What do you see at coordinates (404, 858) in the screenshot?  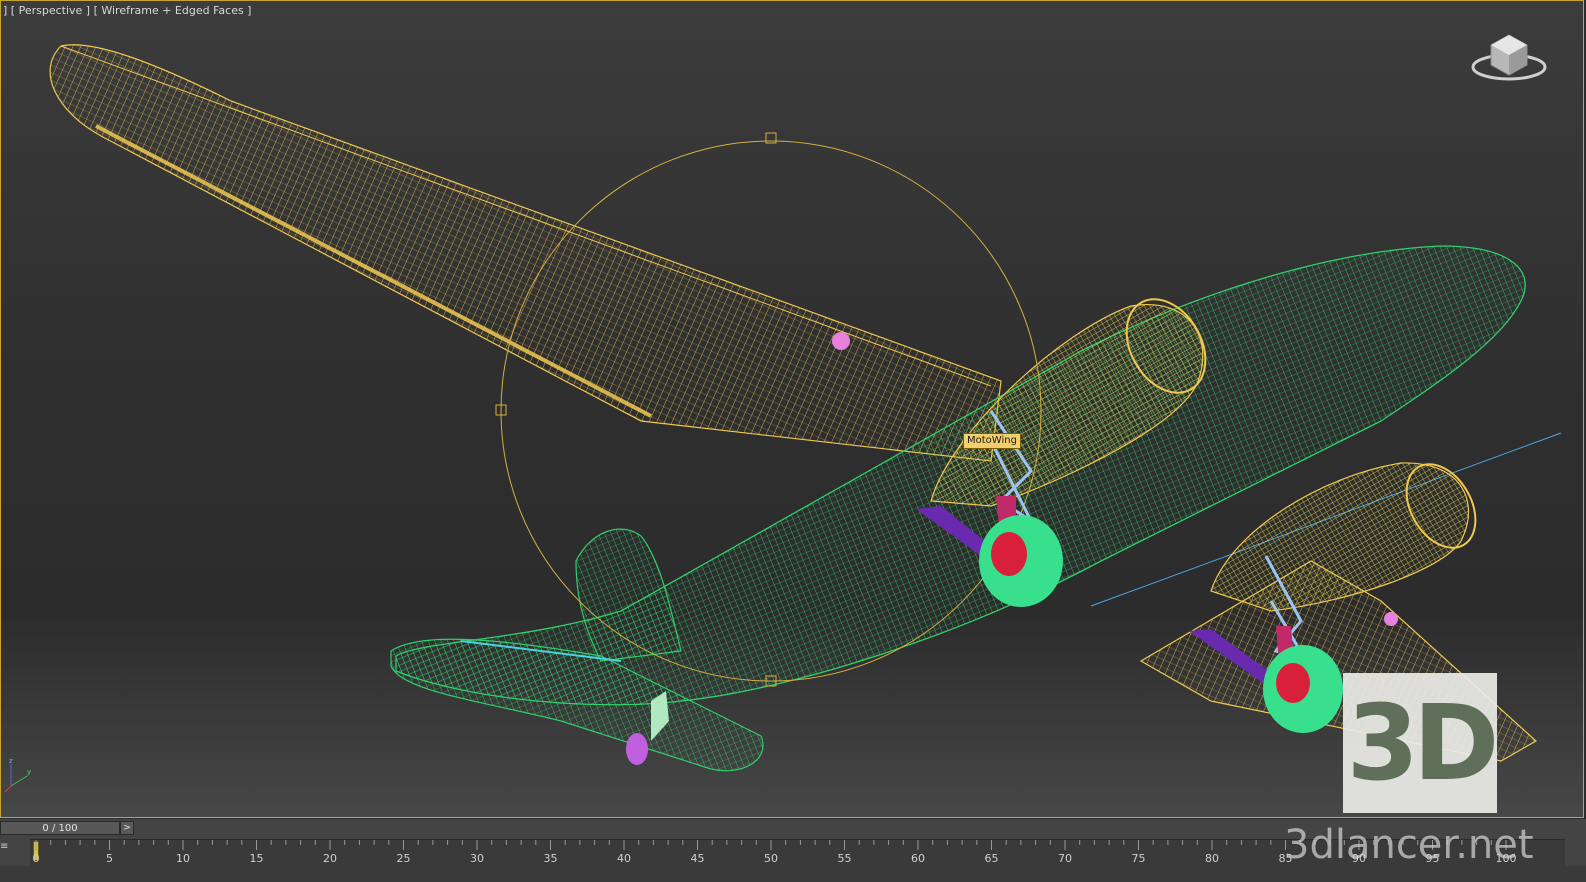 I see `frame-tick-label: 25` at bounding box center [404, 858].